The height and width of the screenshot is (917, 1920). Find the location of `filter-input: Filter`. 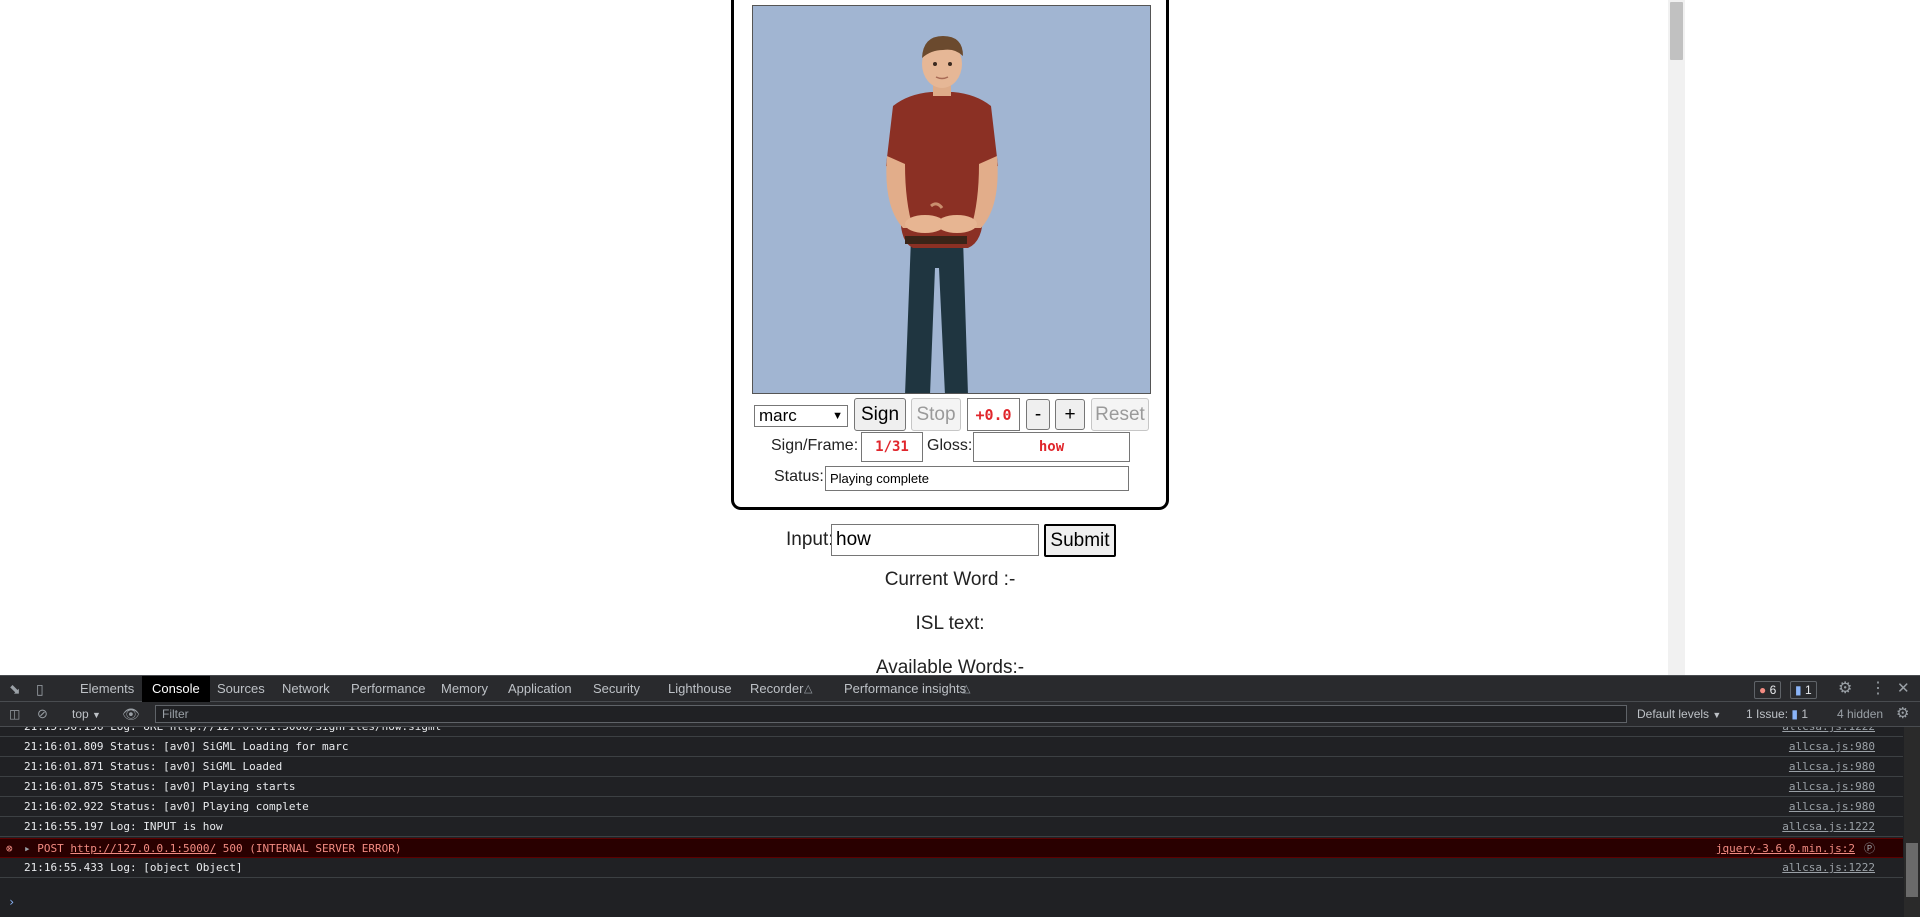

filter-input: Filter is located at coordinates (891, 714).